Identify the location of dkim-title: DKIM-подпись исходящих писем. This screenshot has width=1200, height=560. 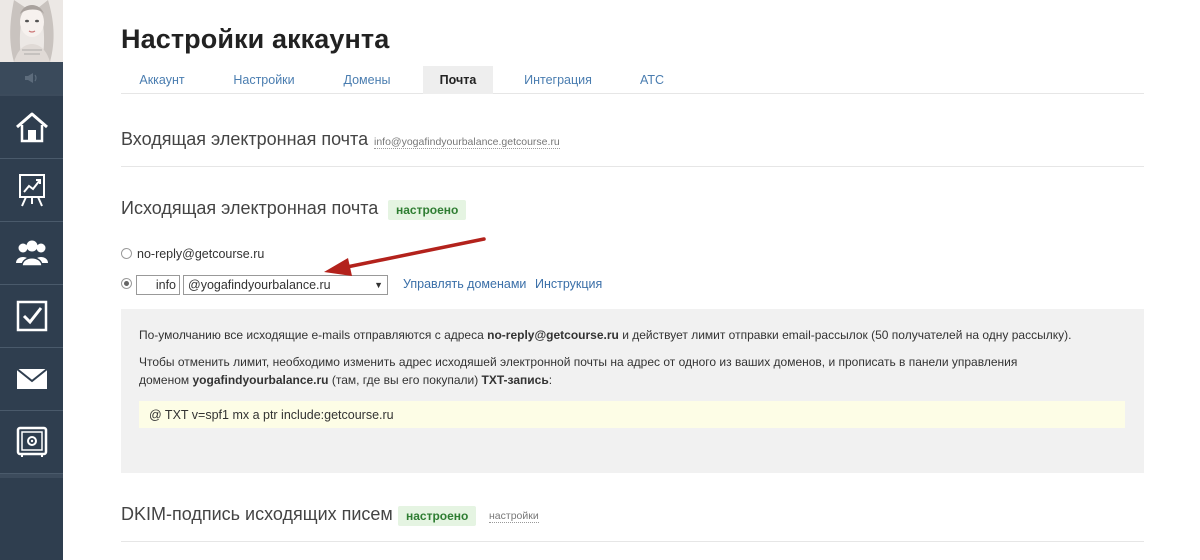
(257, 514).